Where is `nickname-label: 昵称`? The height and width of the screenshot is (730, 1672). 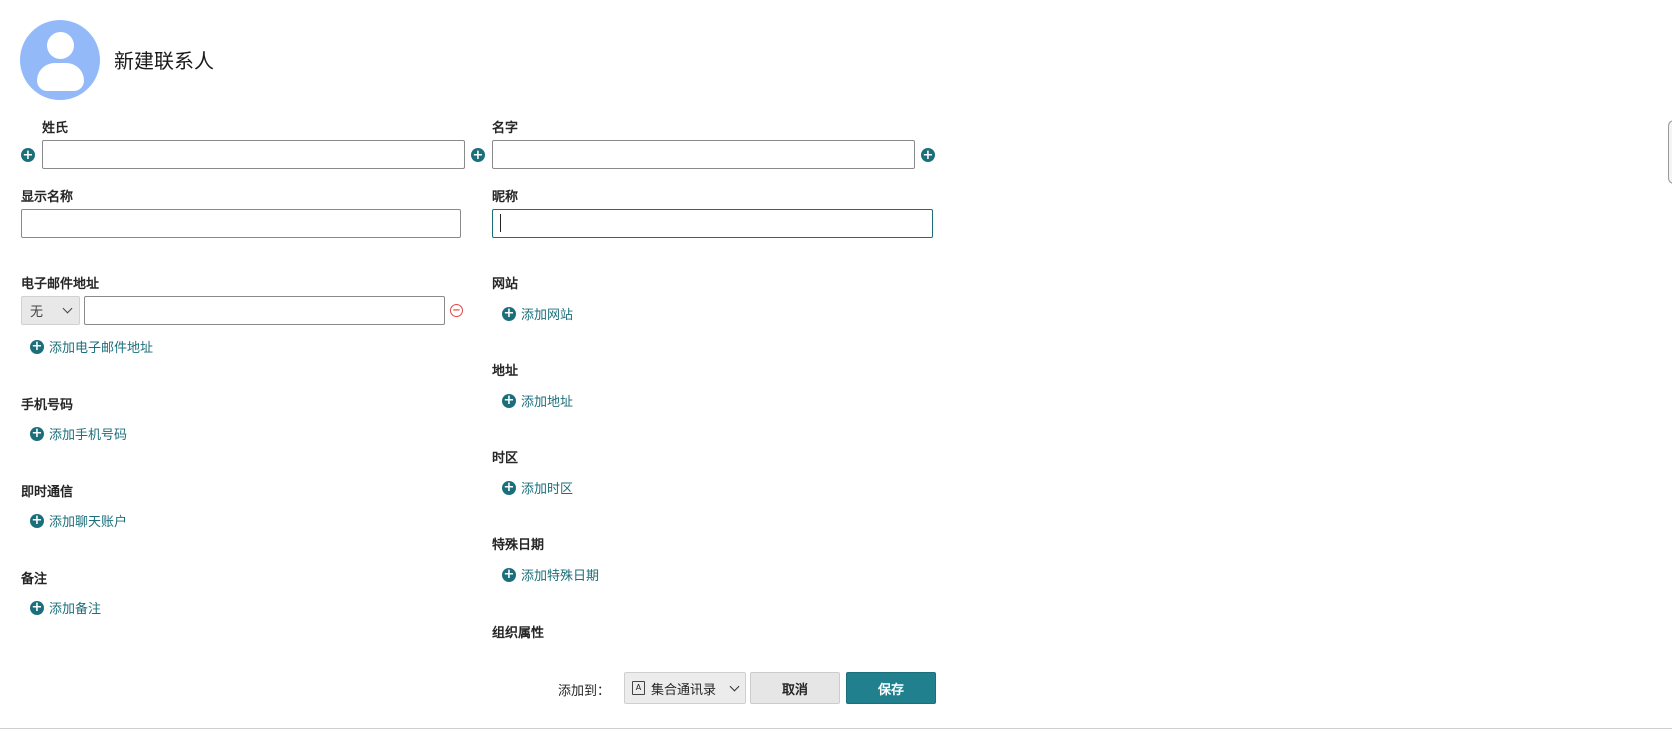 nickname-label: 昵称 is located at coordinates (505, 197).